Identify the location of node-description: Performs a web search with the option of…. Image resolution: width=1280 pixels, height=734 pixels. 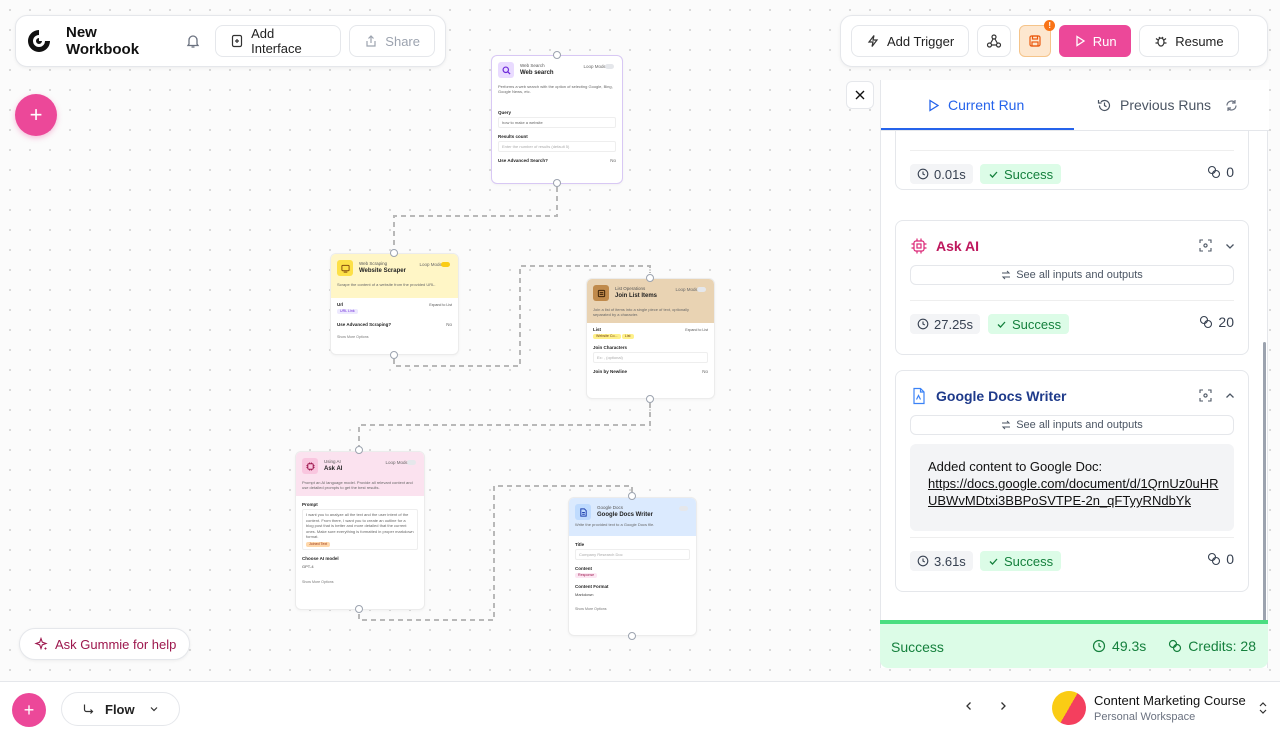
(555, 89).